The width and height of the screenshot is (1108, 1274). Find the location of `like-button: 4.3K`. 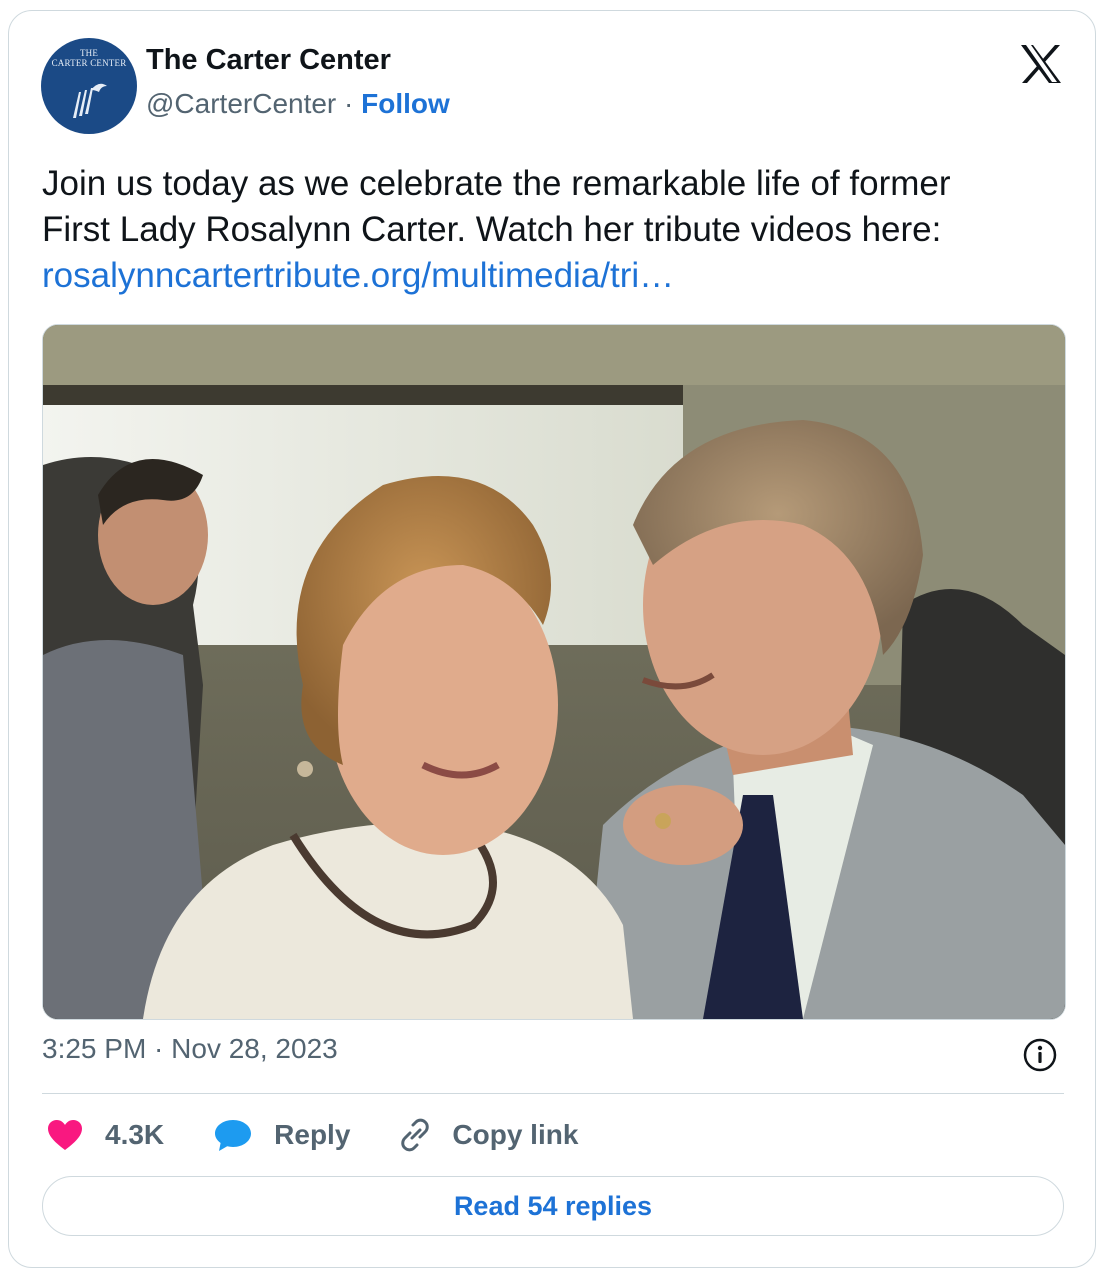

like-button: 4.3K is located at coordinates (105, 1135).